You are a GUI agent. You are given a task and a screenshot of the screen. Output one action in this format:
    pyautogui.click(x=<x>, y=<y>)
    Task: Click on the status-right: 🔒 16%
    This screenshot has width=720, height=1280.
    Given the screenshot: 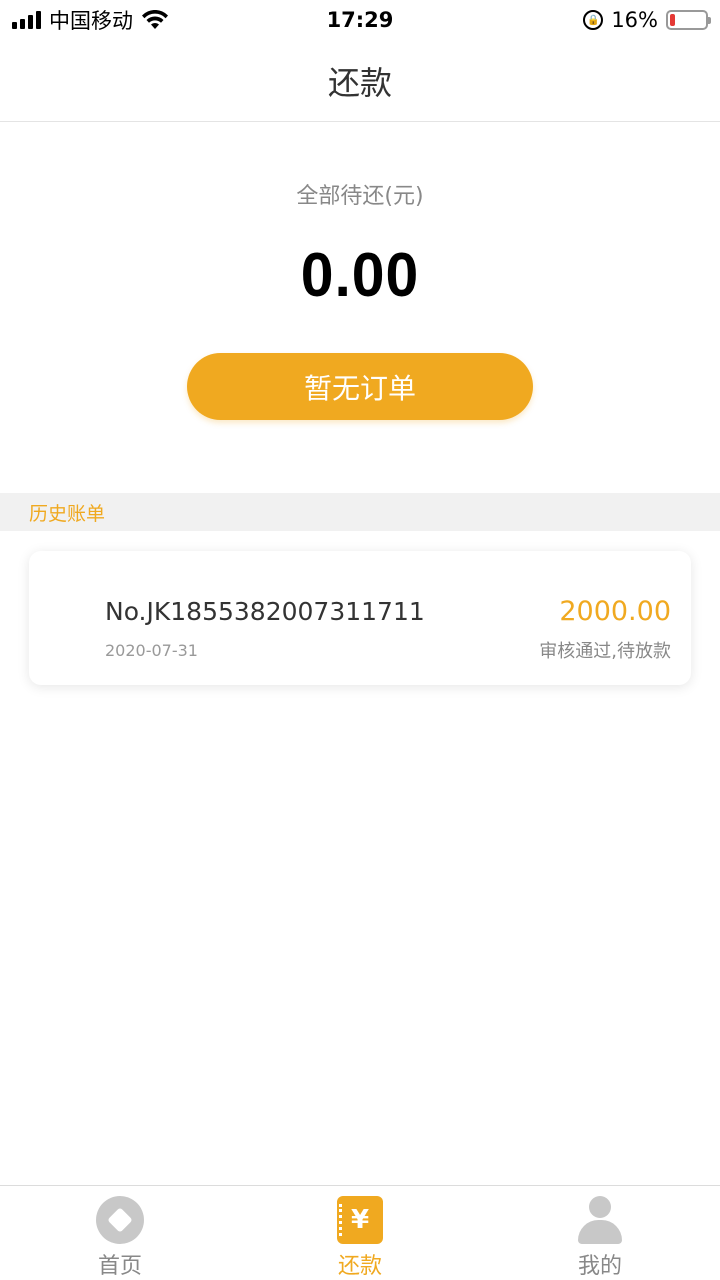 What is the action you would take?
    pyautogui.click(x=647, y=20)
    